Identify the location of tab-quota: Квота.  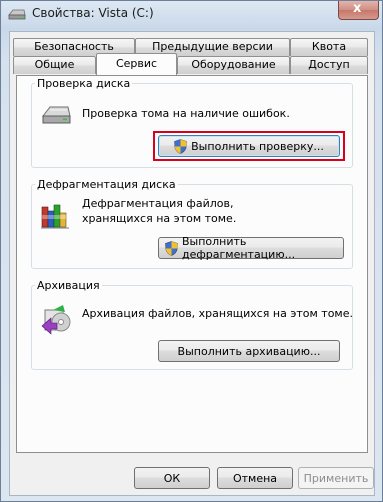
(329, 47).